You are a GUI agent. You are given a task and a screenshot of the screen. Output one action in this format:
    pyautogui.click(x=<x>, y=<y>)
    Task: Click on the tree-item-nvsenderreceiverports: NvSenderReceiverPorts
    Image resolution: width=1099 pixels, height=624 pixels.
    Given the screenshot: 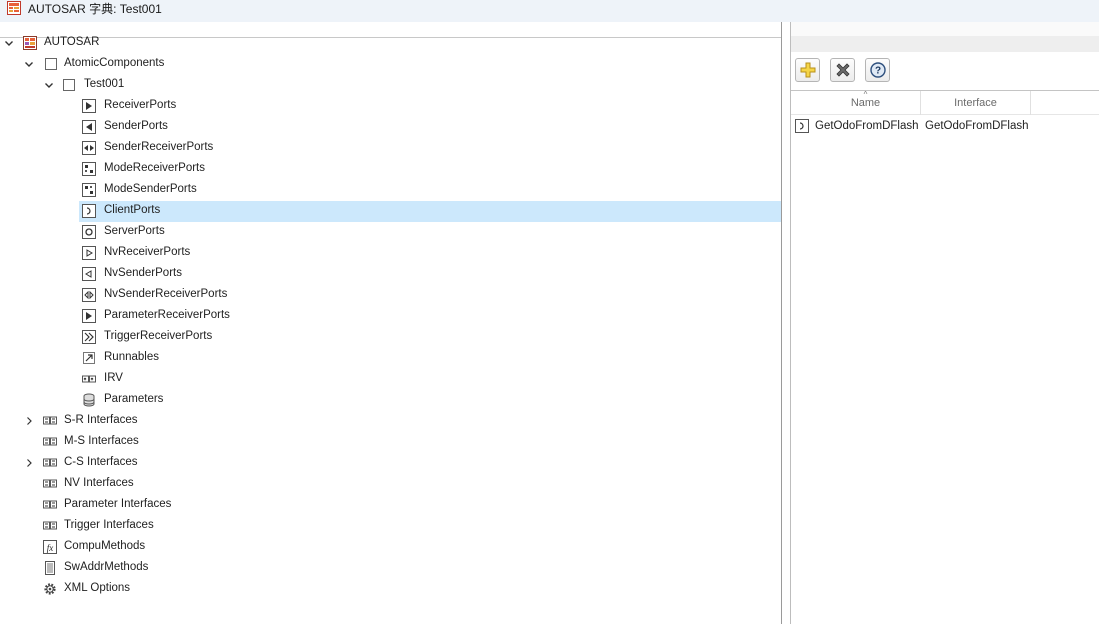 What is the action you would take?
    pyautogui.click(x=390, y=295)
    